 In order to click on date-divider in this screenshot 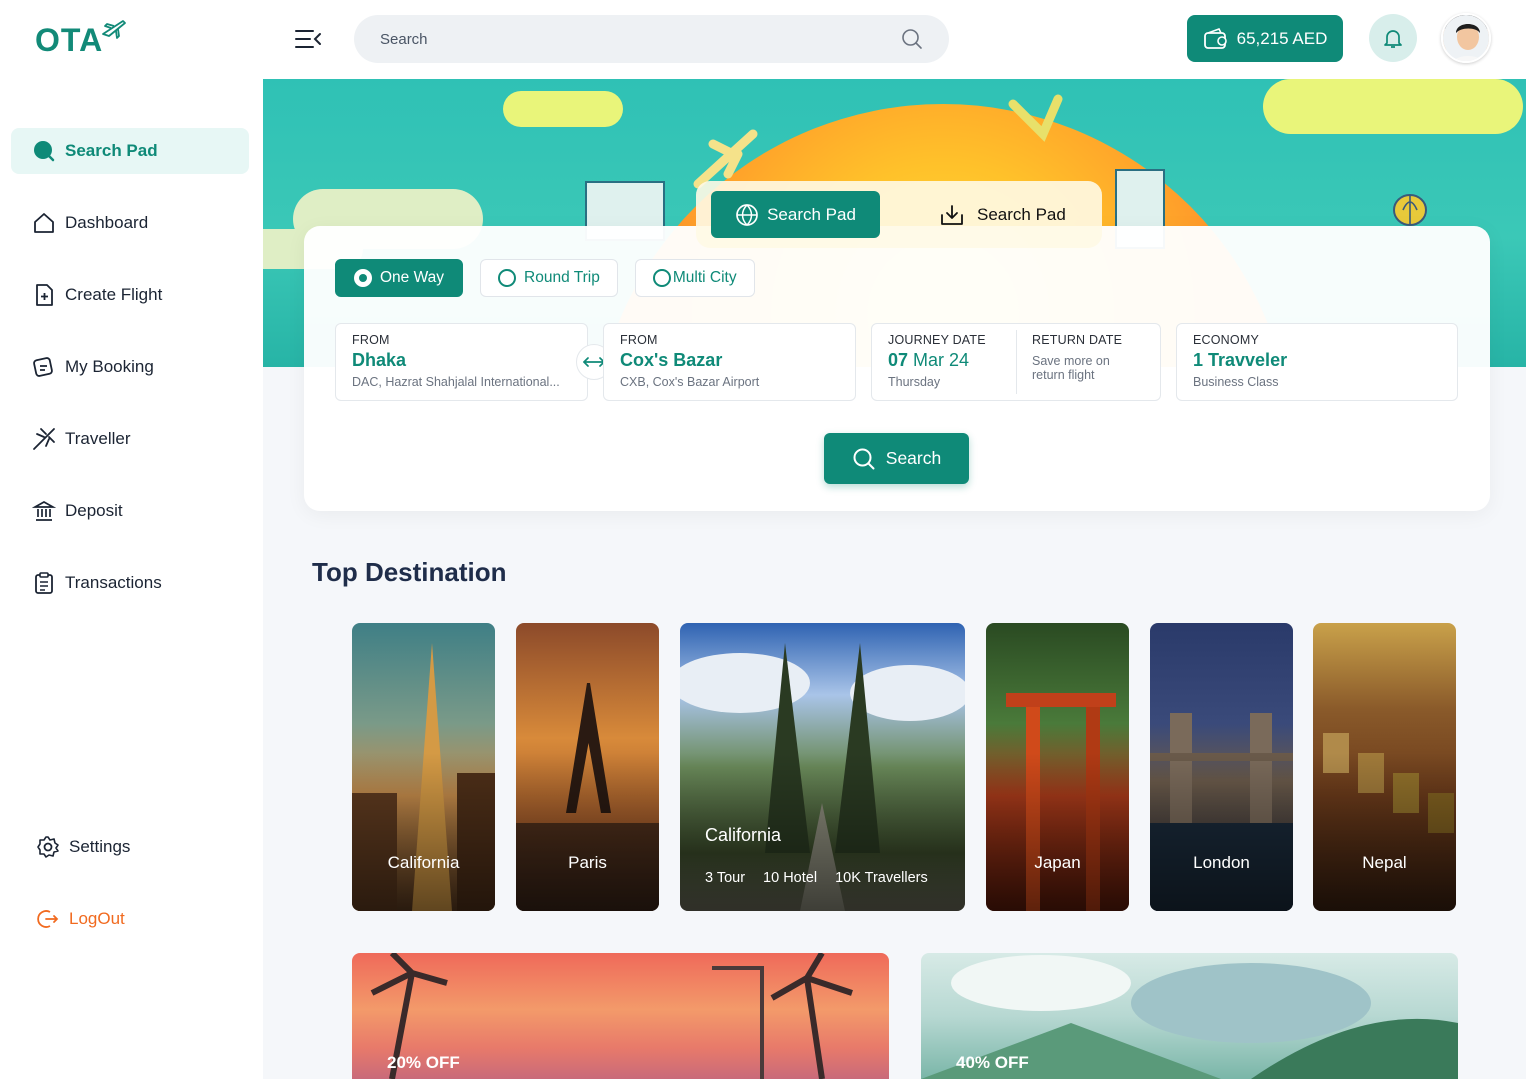, I will do `click(1016, 362)`.